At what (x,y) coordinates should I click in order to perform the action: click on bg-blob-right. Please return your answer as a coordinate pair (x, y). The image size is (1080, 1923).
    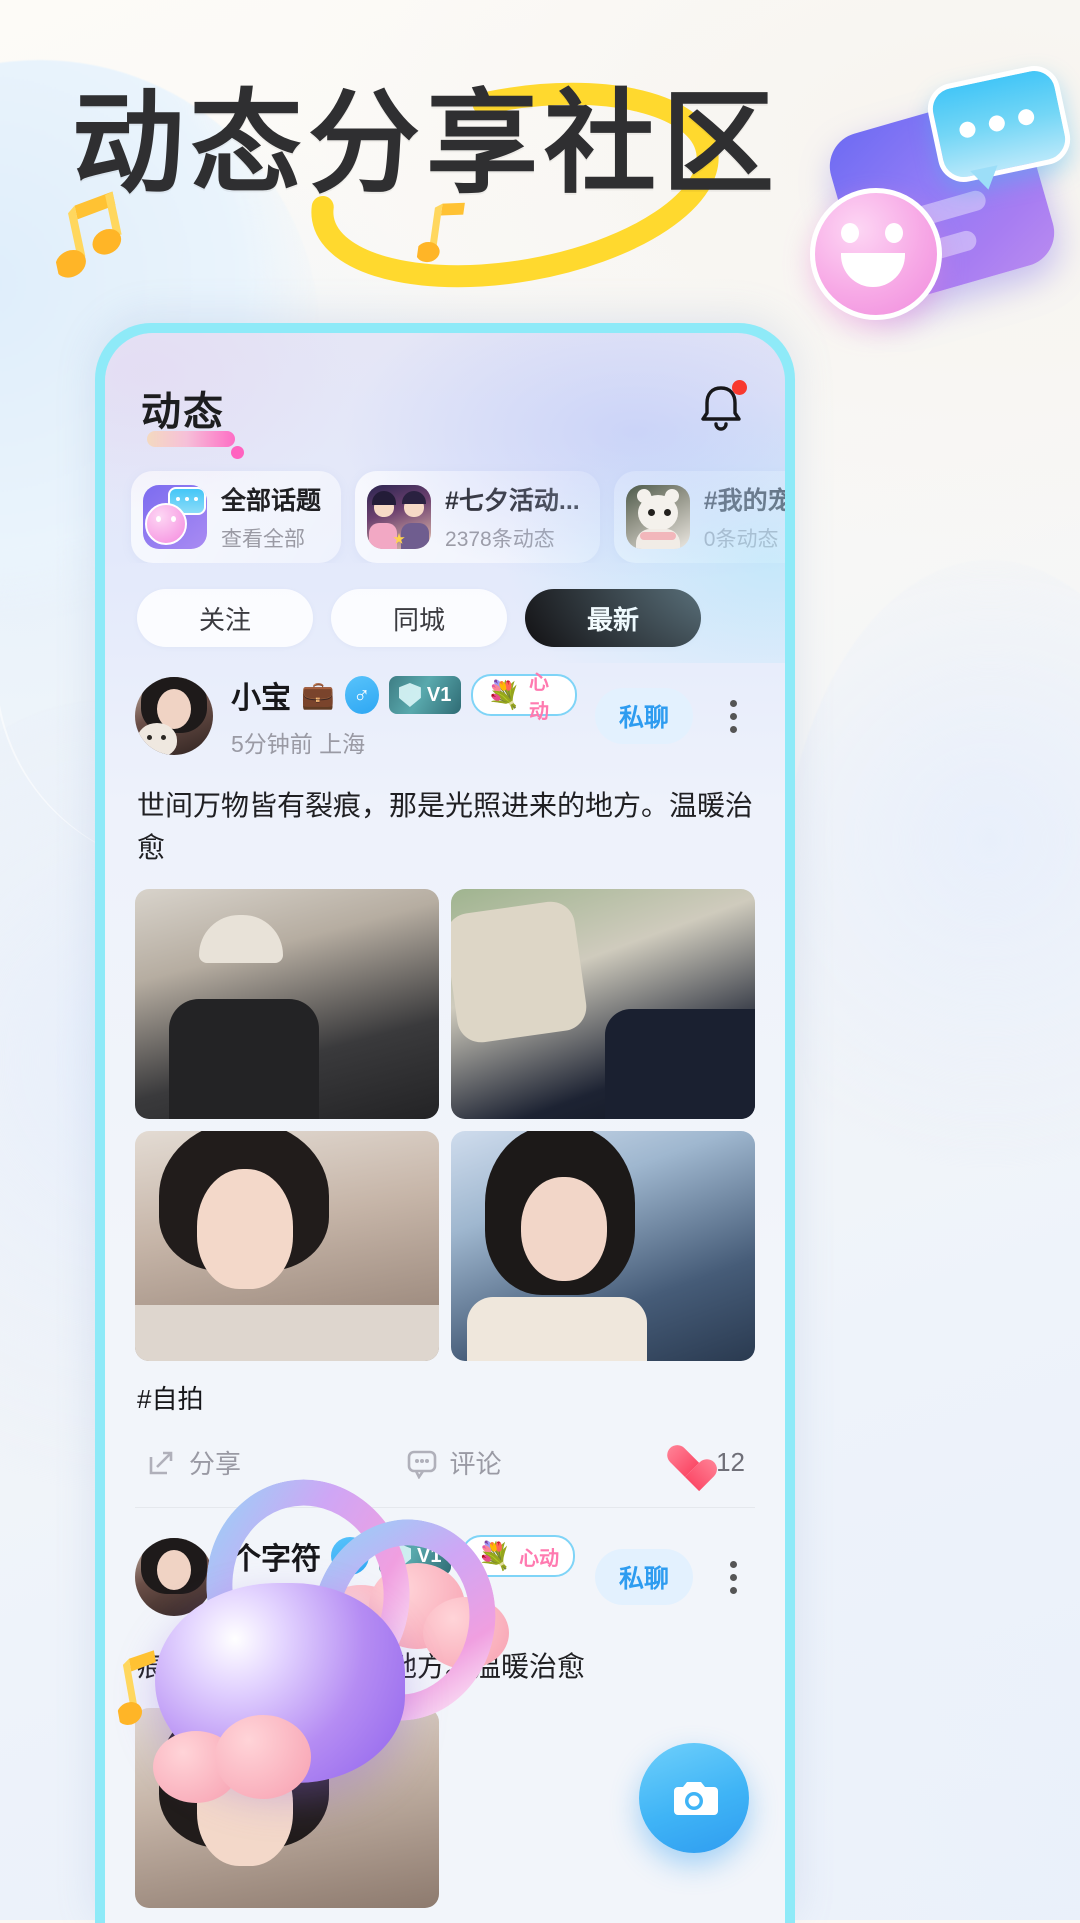
    Looking at the image, I should click on (930, 910).